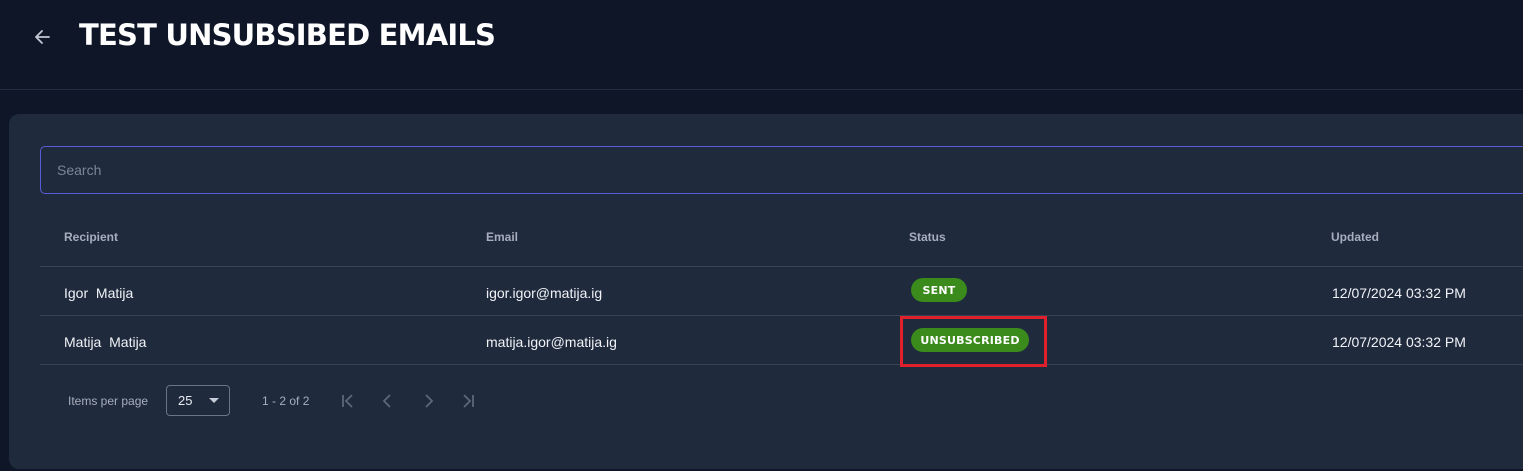 The width and height of the screenshot is (1523, 471). I want to click on header-divider, so click(781, 266).